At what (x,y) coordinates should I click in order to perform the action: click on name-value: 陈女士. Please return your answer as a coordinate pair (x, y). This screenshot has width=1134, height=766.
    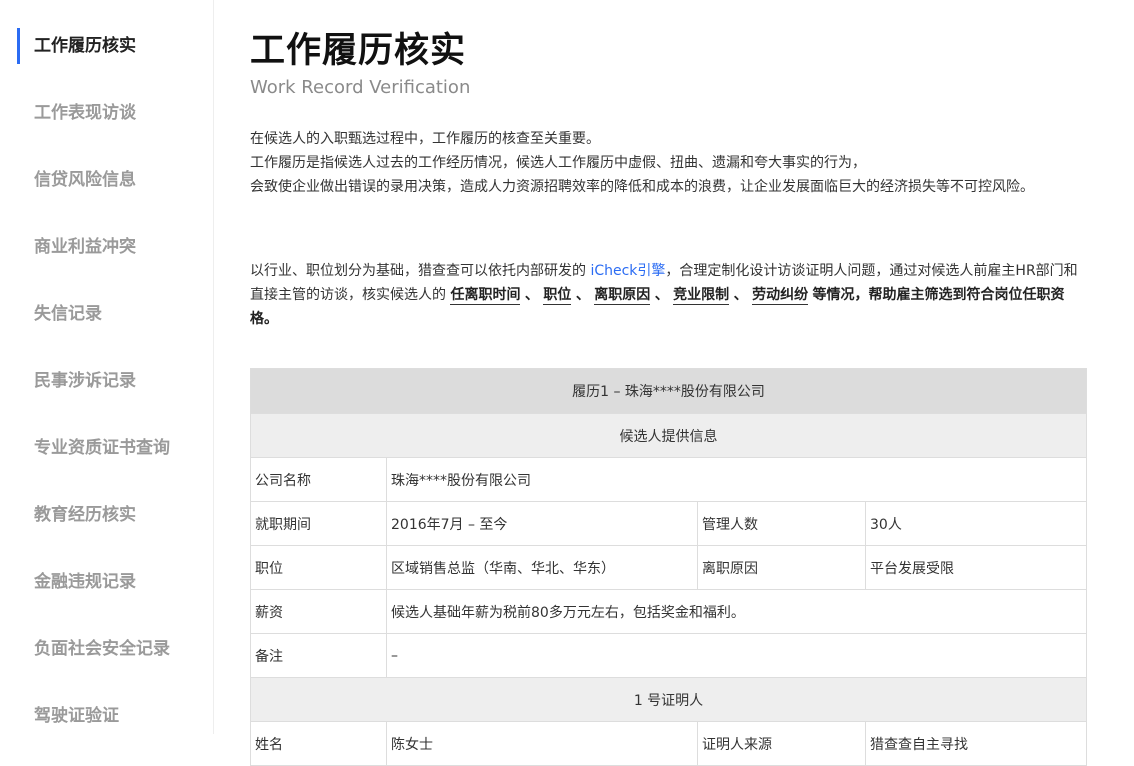
    Looking at the image, I should click on (542, 743).